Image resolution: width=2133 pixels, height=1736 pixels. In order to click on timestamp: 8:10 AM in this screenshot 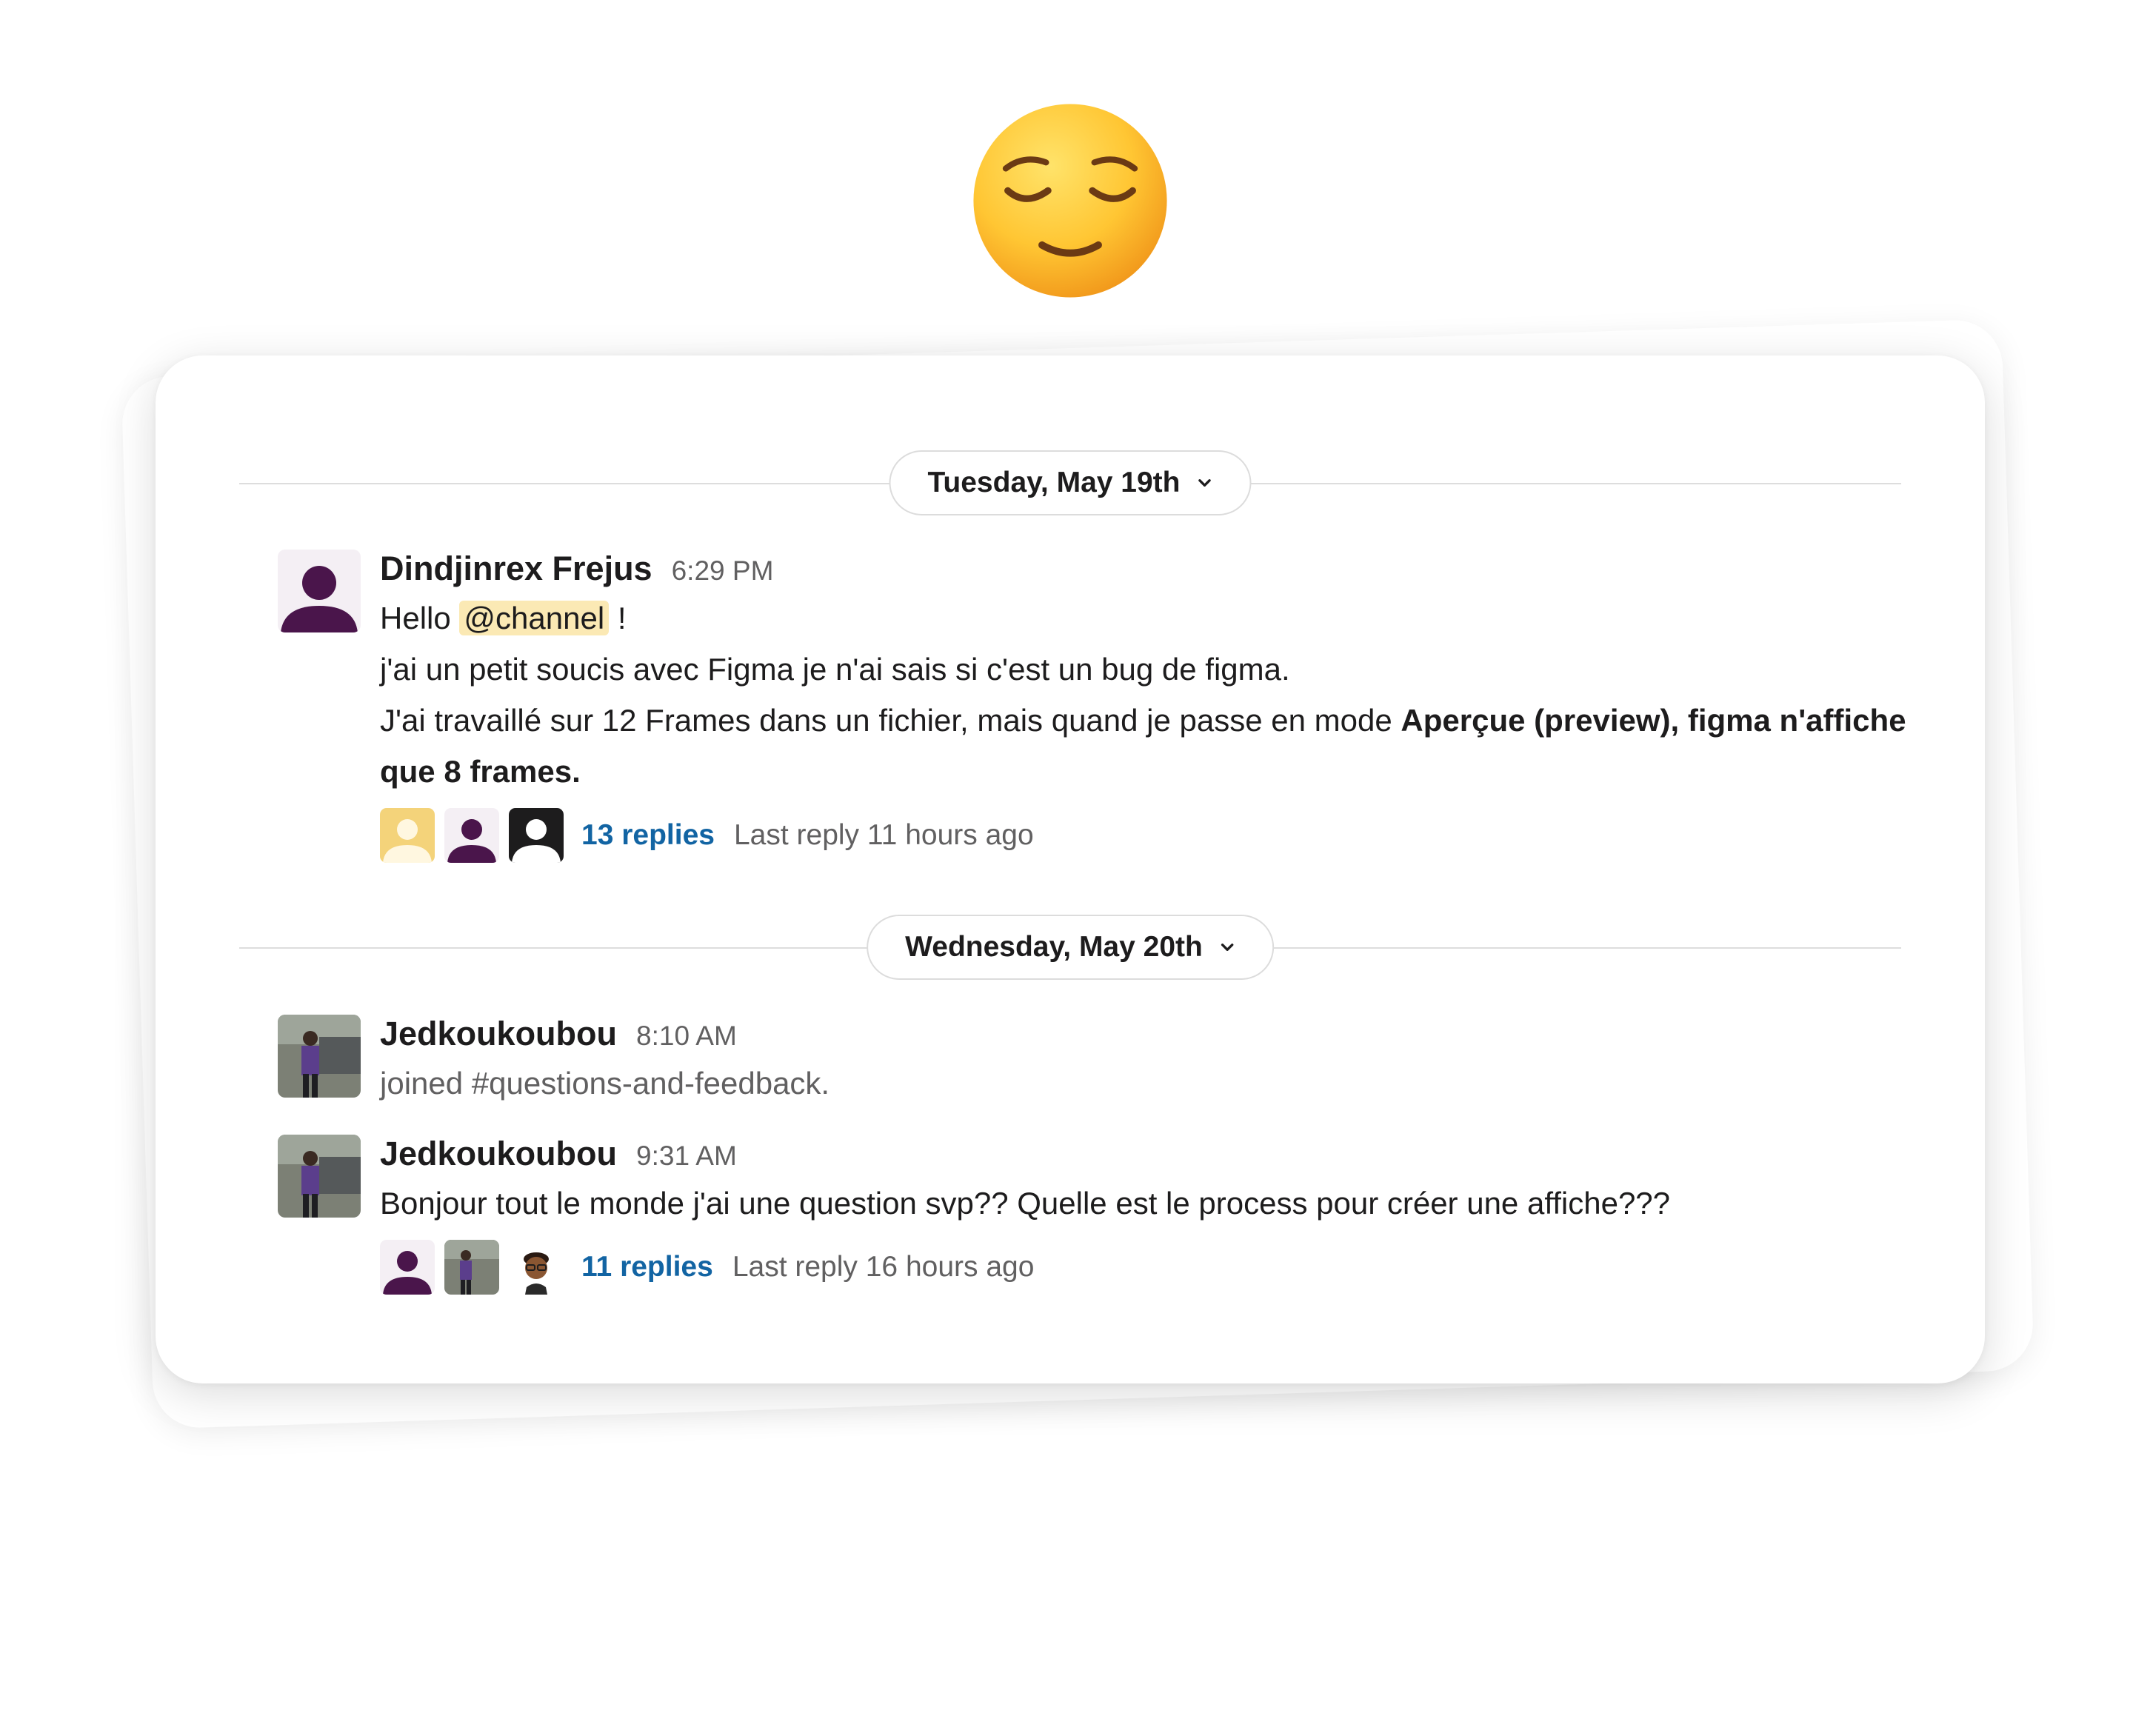, I will do `click(686, 1036)`.